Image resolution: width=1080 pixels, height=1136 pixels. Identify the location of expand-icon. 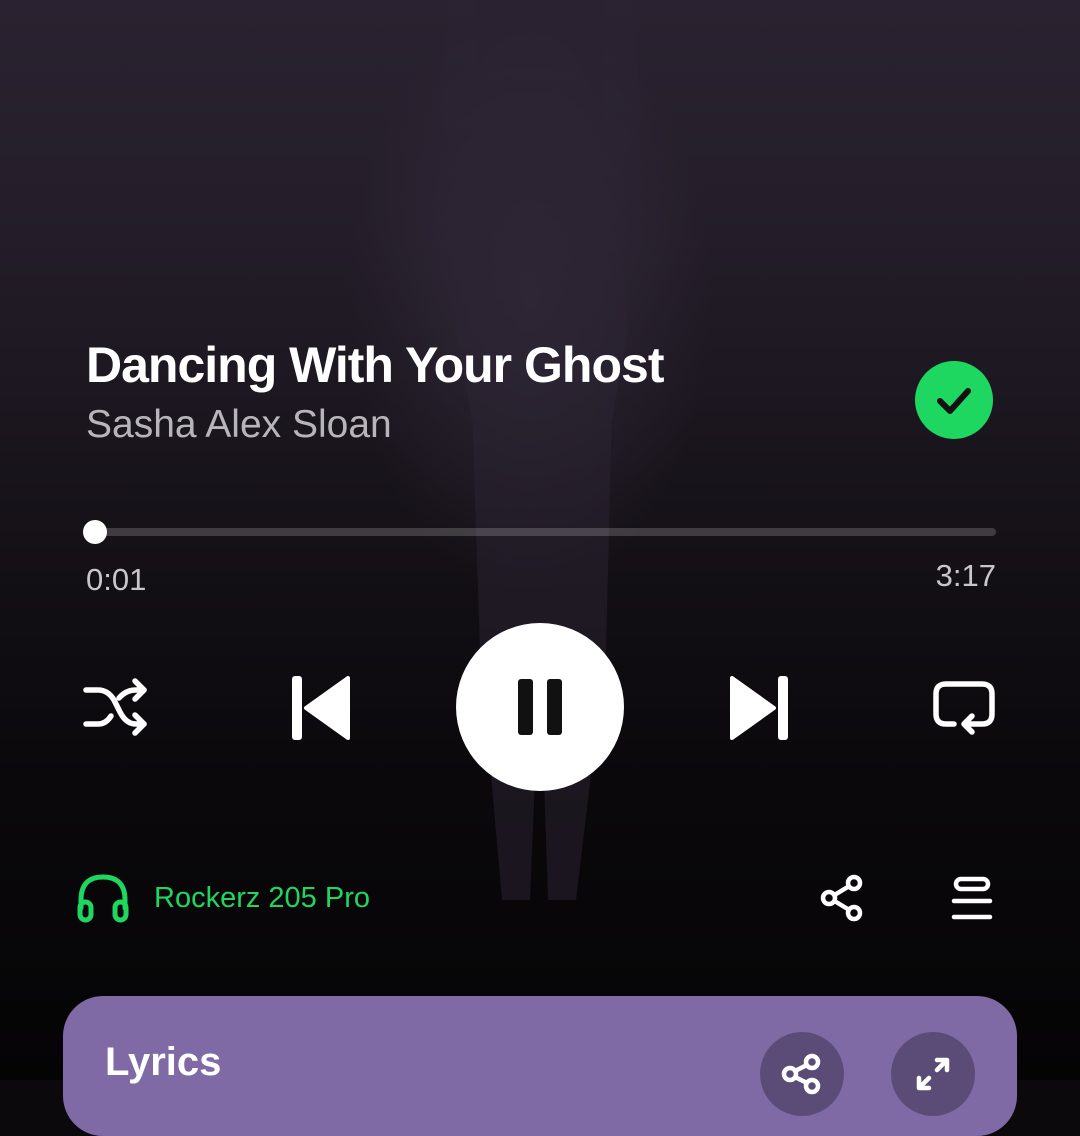
(933, 1074).